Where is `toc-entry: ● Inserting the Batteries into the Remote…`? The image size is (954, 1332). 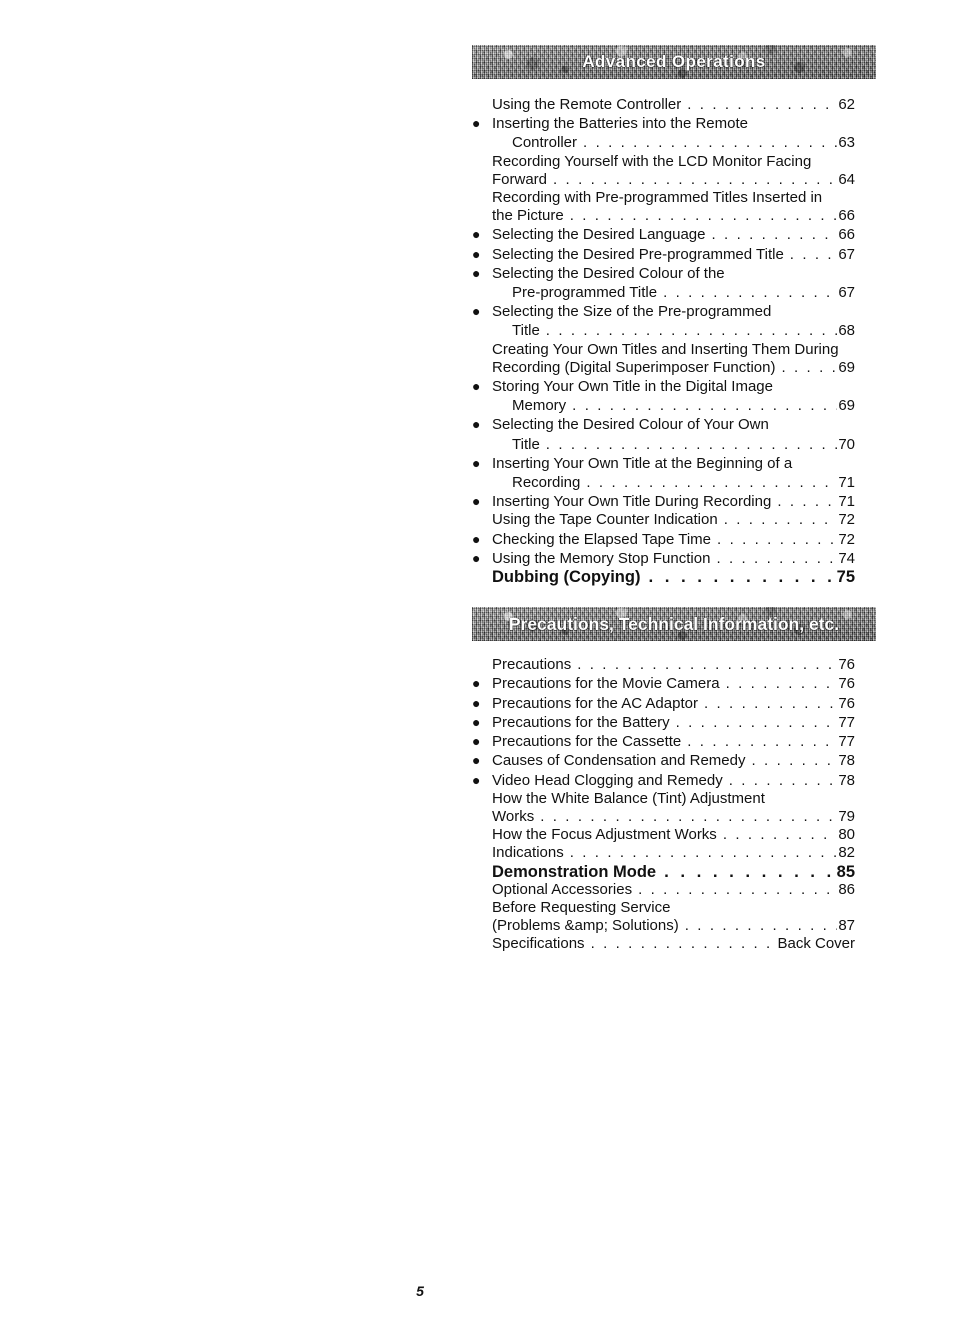 toc-entry: ● Inserting the Batteries into the Remote… is located at coordinates (674, 133).